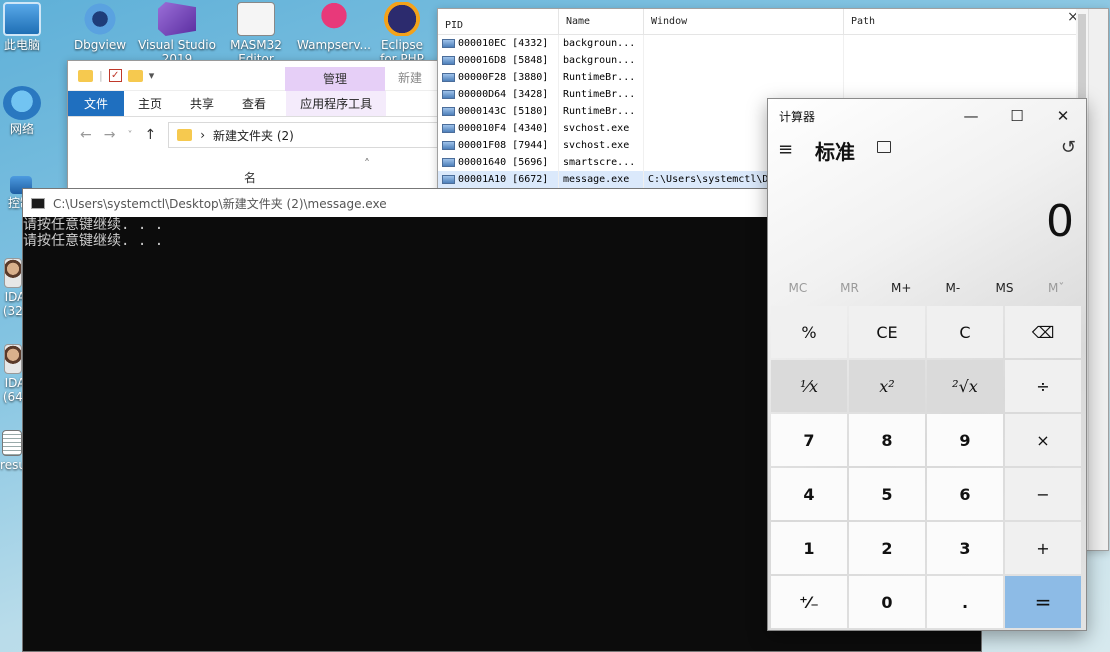 This screenshot has height=652, width=1110. I want to click on process-pid: 00001A10 [6672], so click(503, 179).